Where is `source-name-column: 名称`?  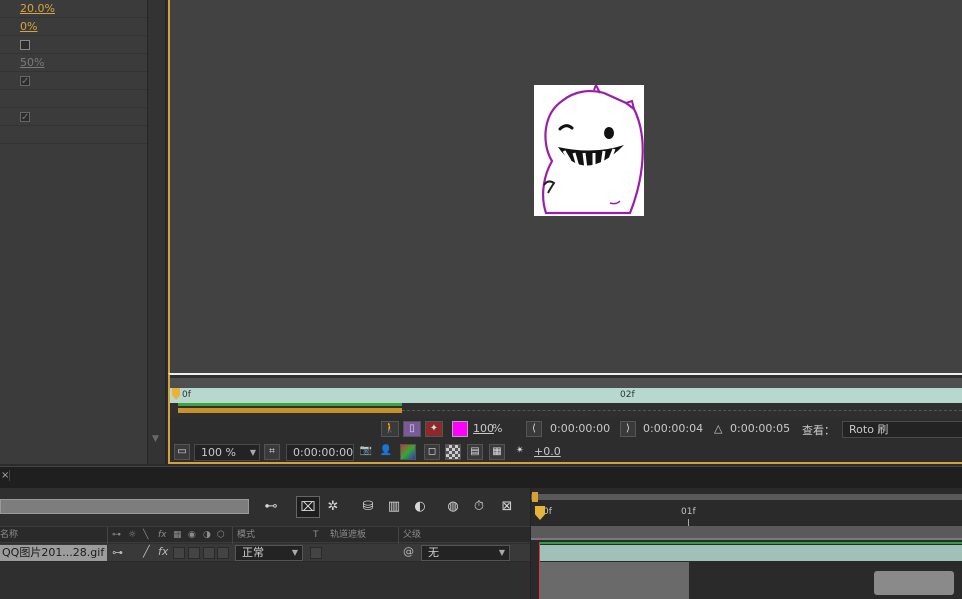 source-name-column: 名称 is located at coordinates (9, 535).